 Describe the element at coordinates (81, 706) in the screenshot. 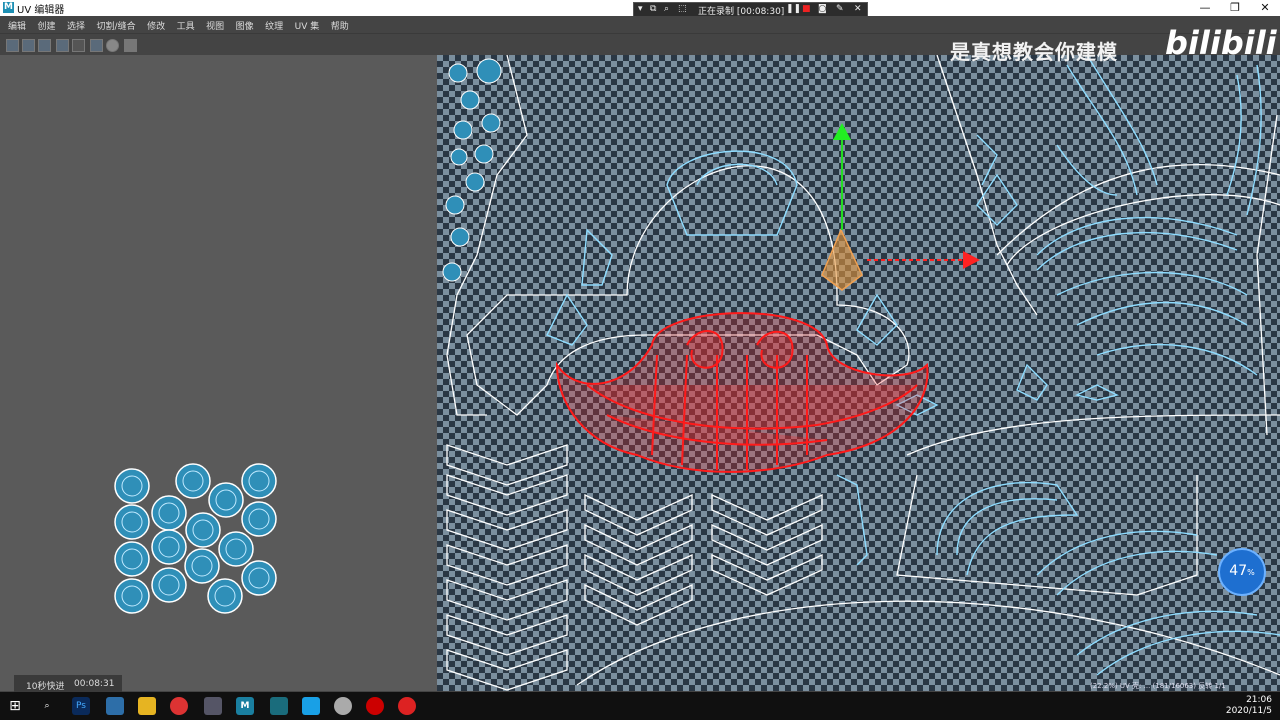

I see `photoshop-icon: Ps` at that location.